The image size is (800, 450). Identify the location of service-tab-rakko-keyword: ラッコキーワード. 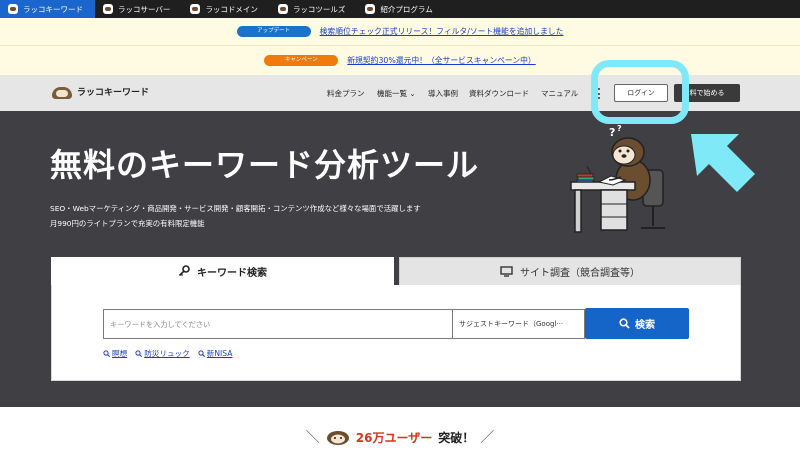
(47, 9).